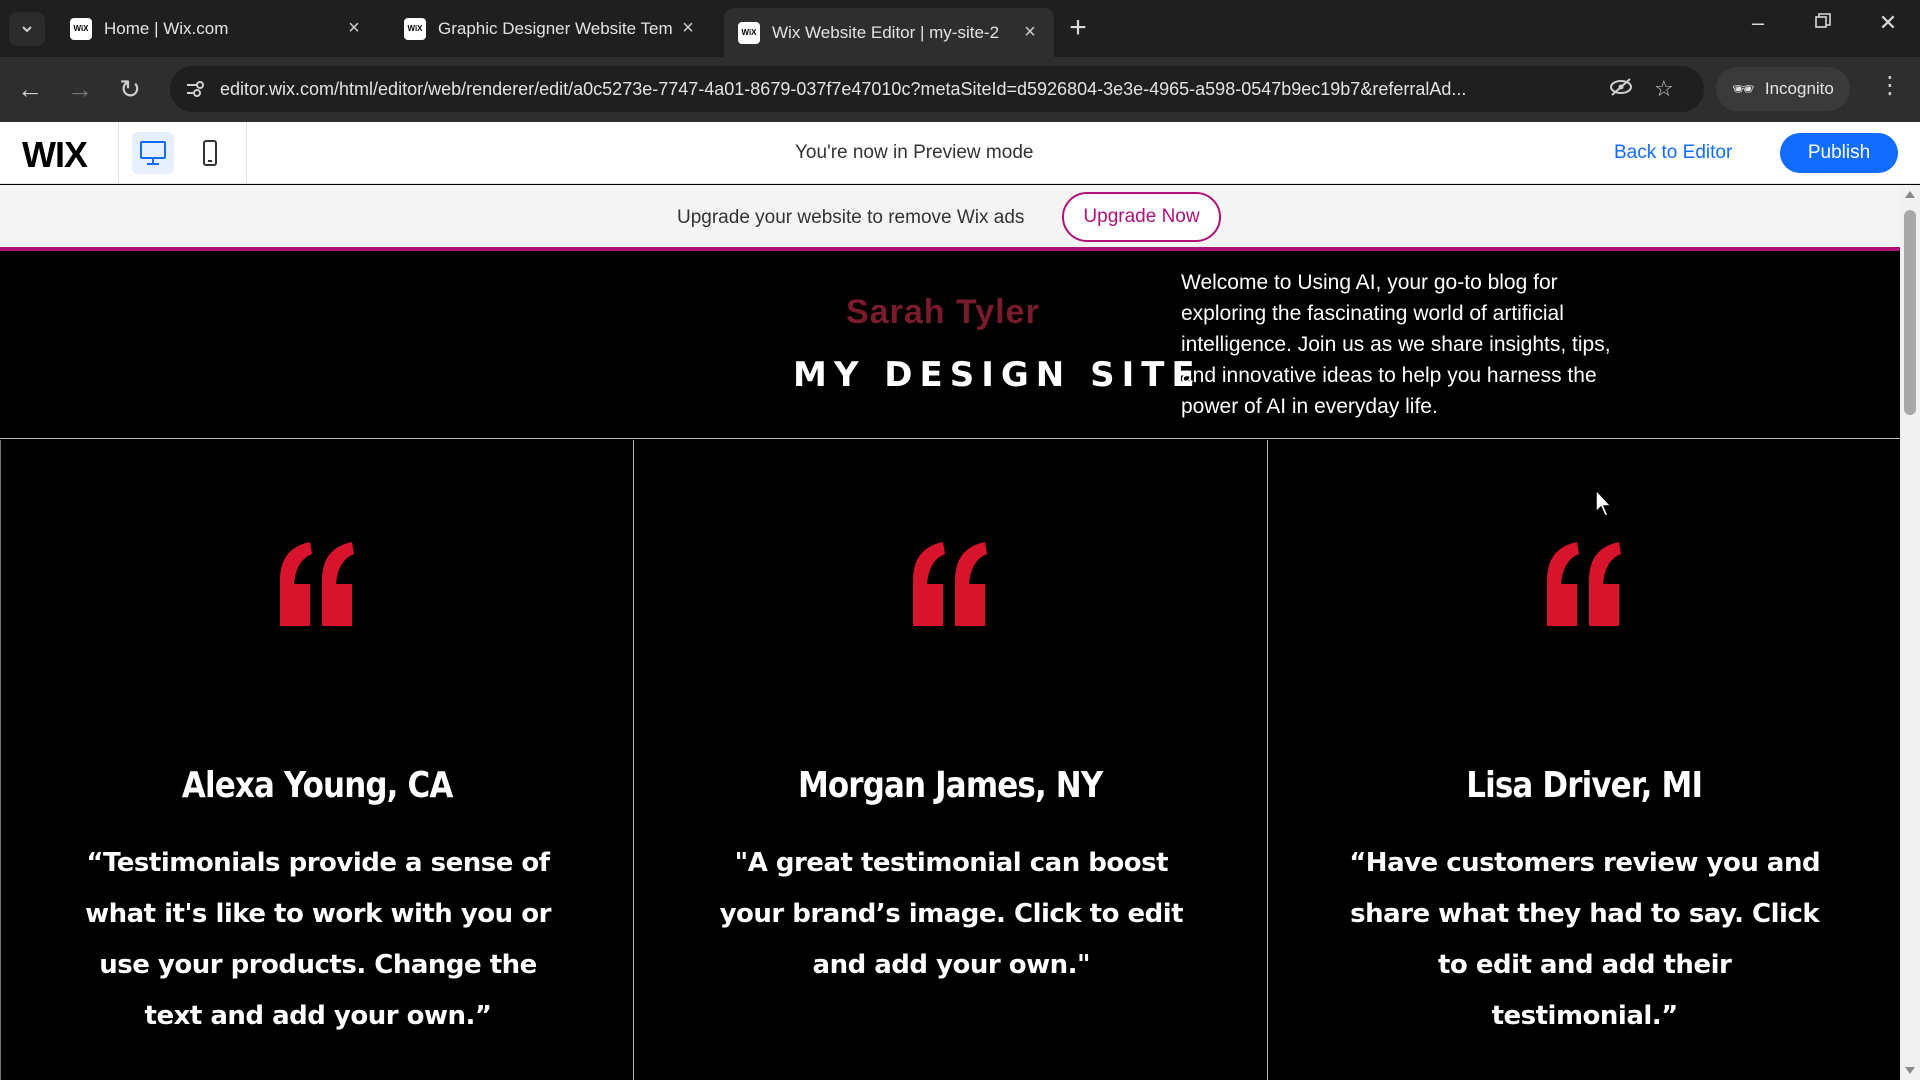  What do you see at coordinates (1910, 632) in the screenshot?
I see `page-scrollbar` at bounding box center [1910, 632].